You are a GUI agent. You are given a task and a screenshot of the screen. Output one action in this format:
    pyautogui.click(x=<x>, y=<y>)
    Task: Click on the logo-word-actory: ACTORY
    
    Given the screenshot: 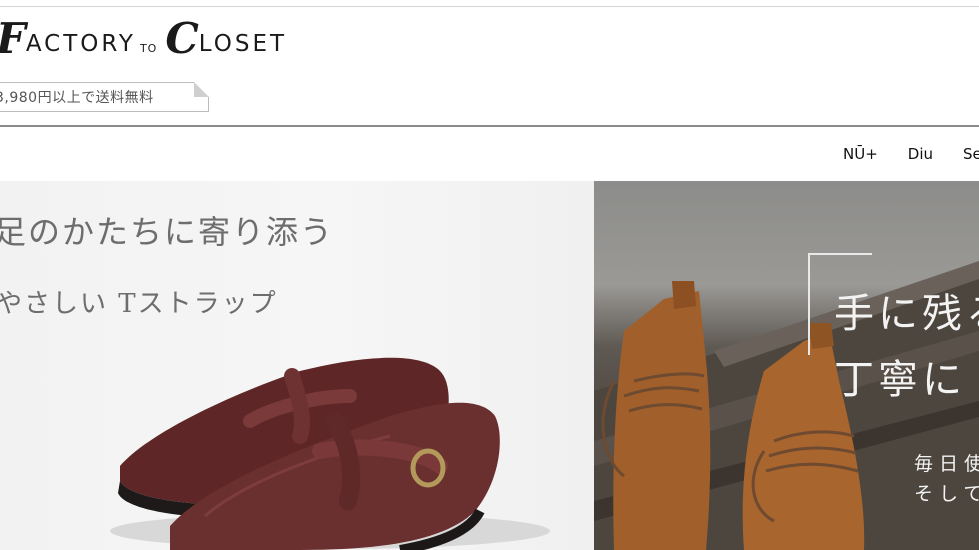 What is the action you would take?
    pyautogui.click(x=80, y=44)
    